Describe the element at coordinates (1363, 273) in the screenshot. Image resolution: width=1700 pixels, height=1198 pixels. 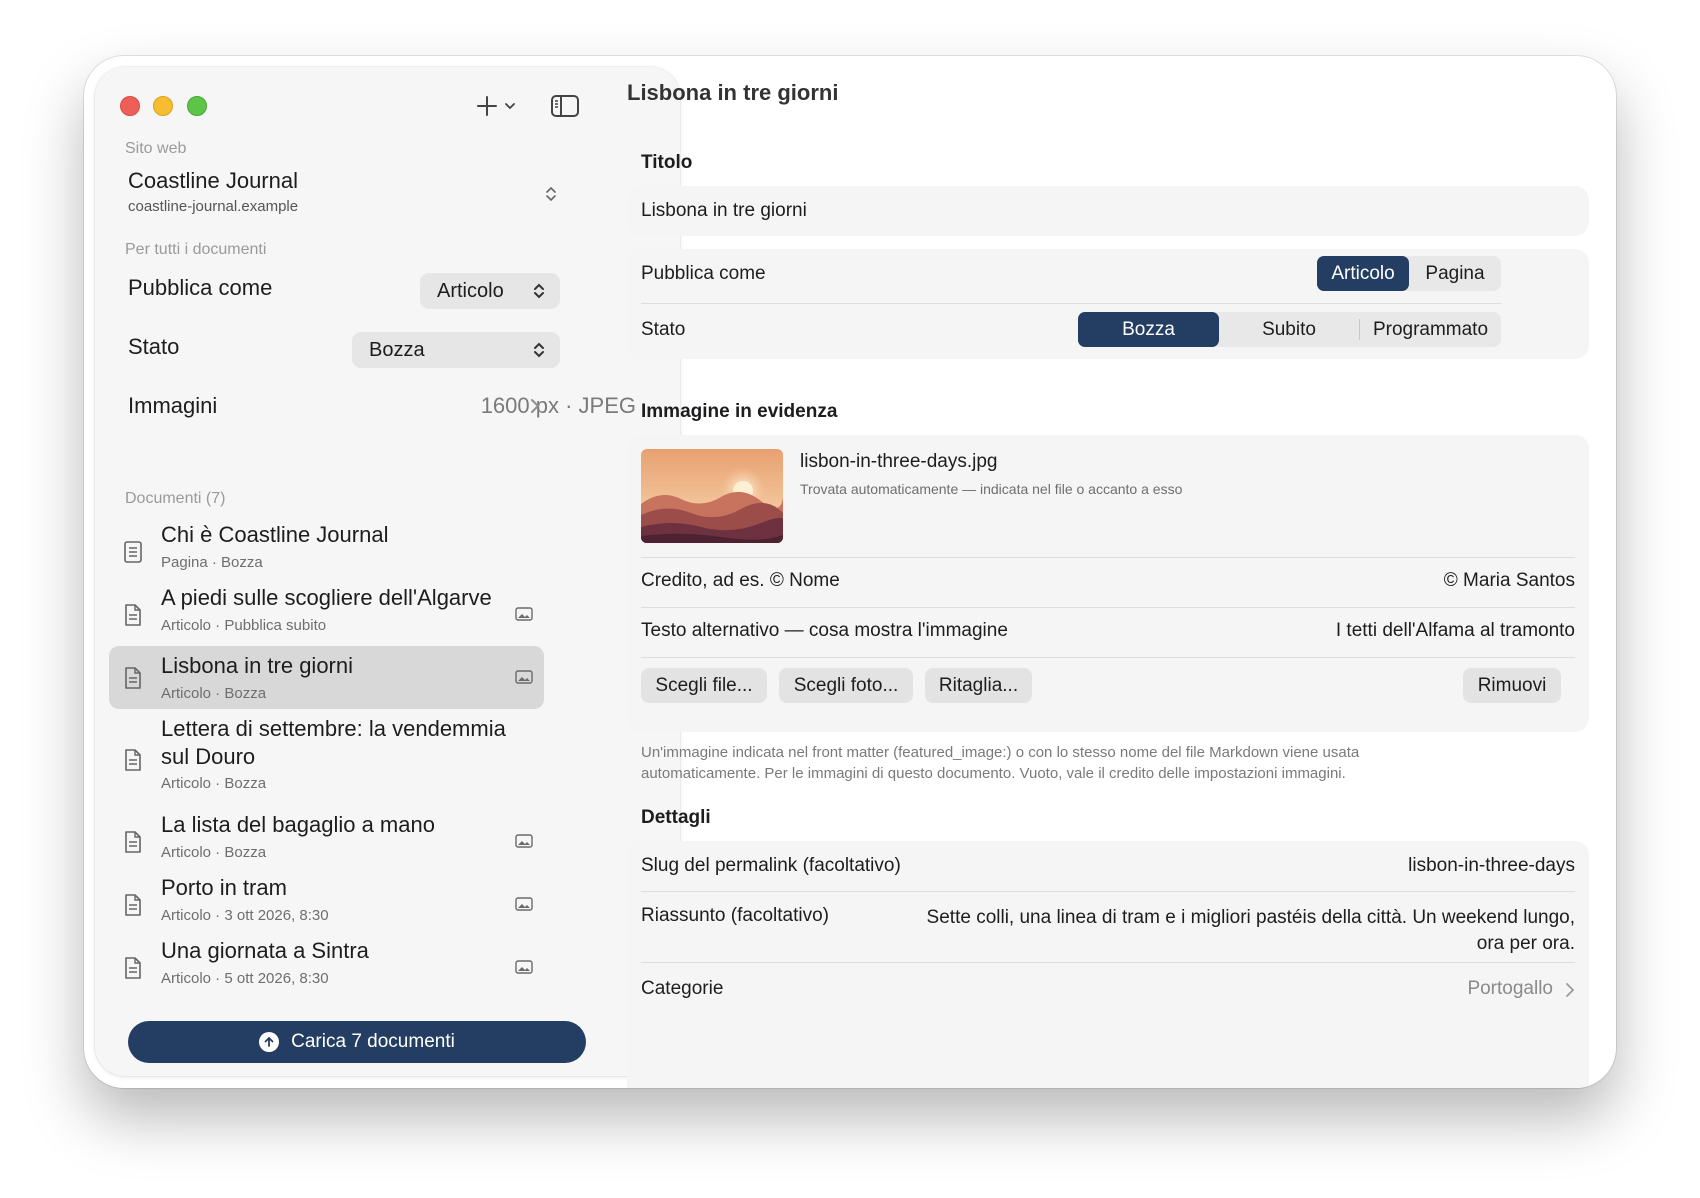
I see `segment-articolo: Articolo` at that location.